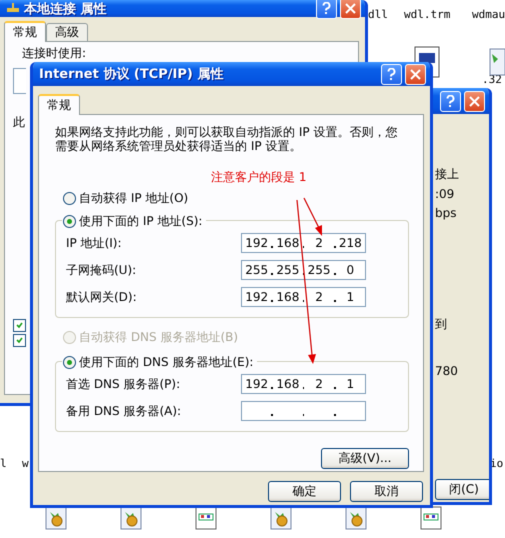 The image size is (505, 538). What do you see at coordinates (19, 81) in the screenshot?
I see `adapter-field` at bounding box center [19, 81].